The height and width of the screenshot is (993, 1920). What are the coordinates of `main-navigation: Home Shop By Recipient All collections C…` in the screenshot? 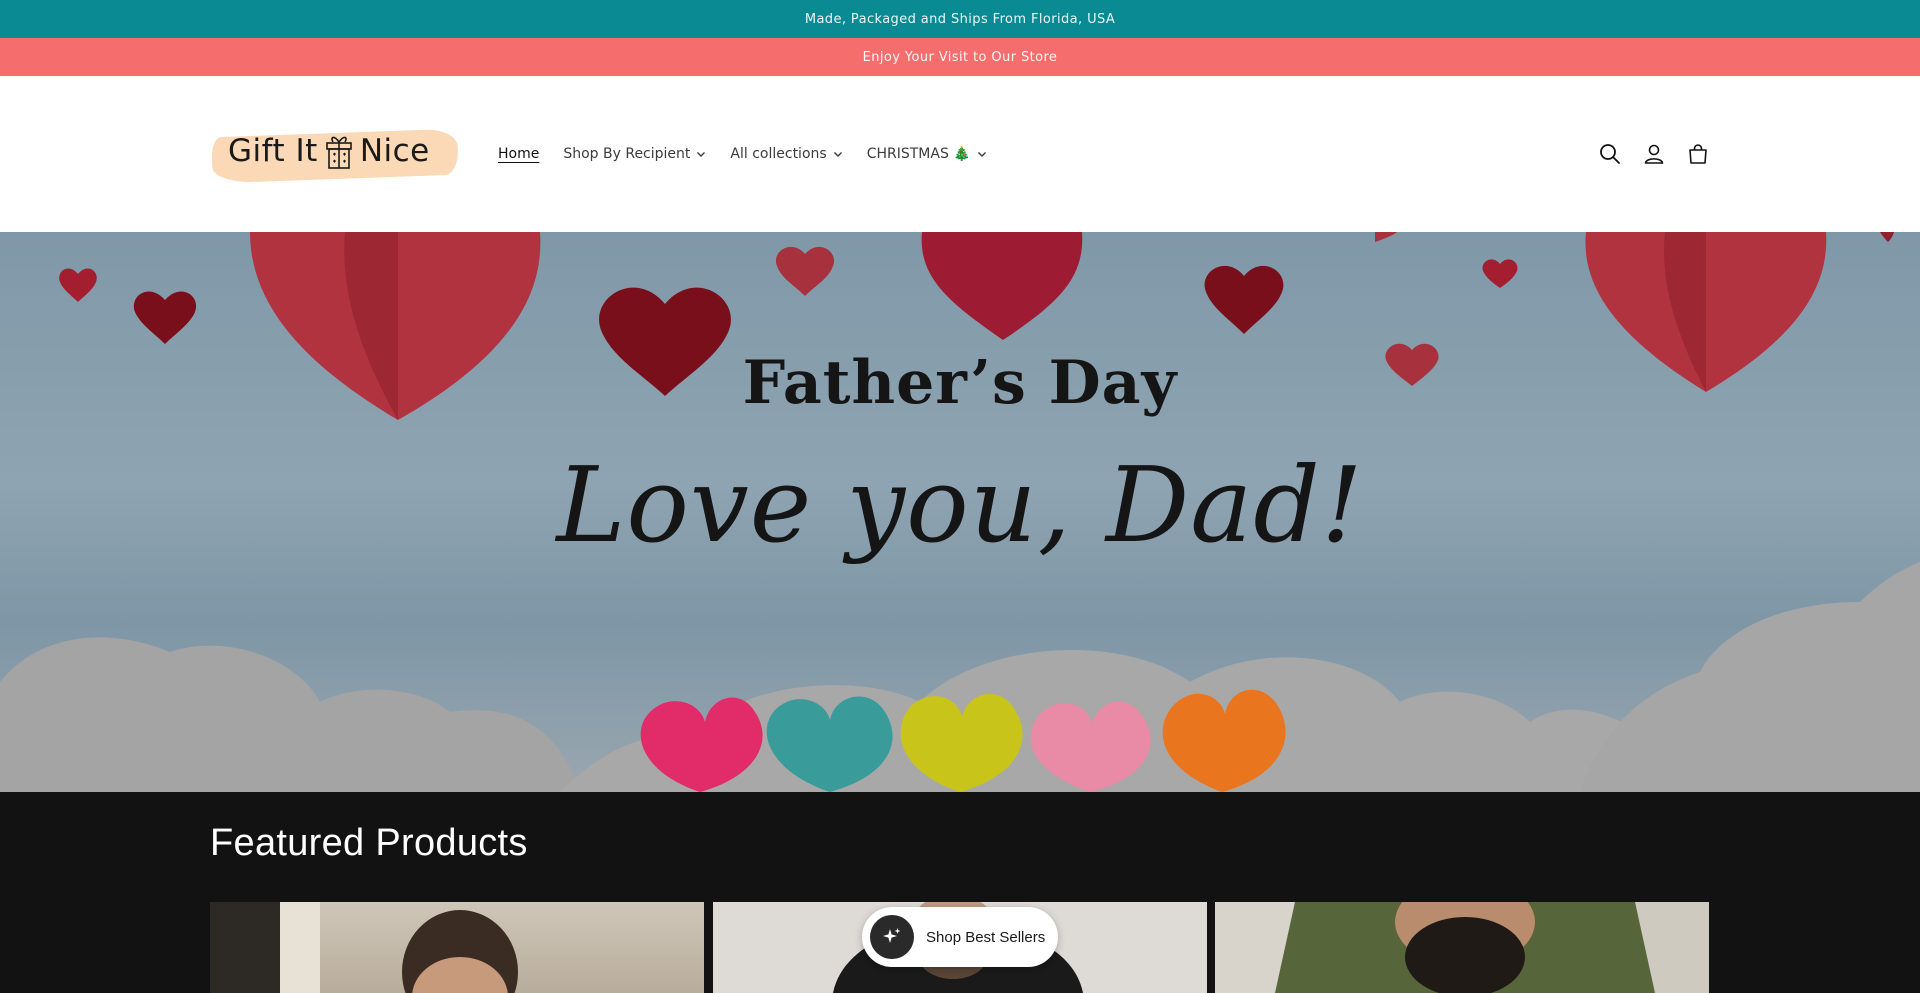 It's located at (742, 154).